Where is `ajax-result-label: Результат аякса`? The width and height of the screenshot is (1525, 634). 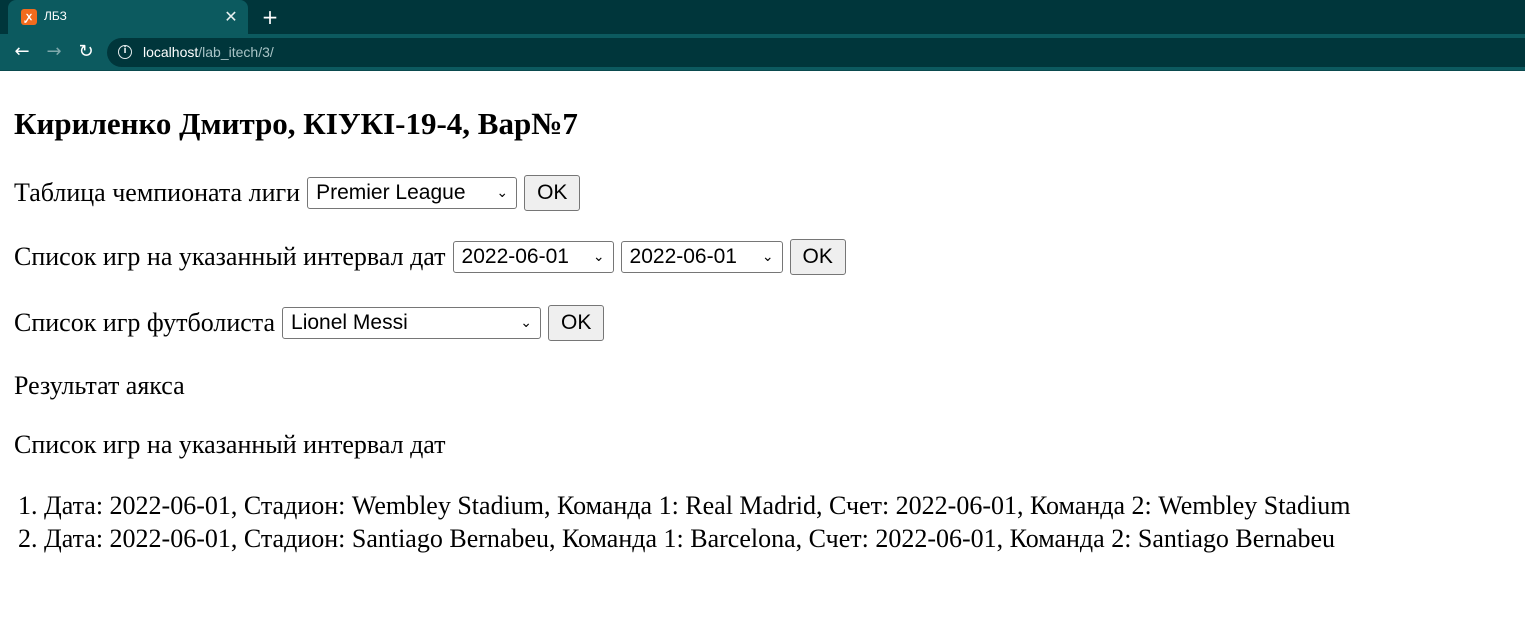 ajax-result-label: Результат аякса is located at coordinates (99, 385).